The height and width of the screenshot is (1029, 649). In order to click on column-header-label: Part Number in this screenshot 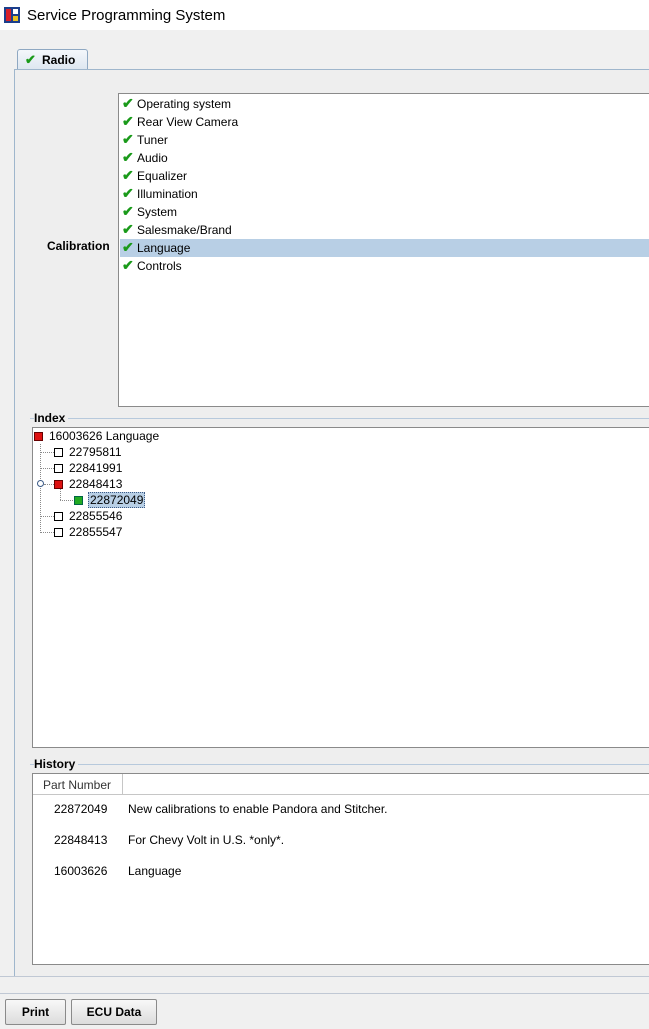, I will do `click(77, 785)`.